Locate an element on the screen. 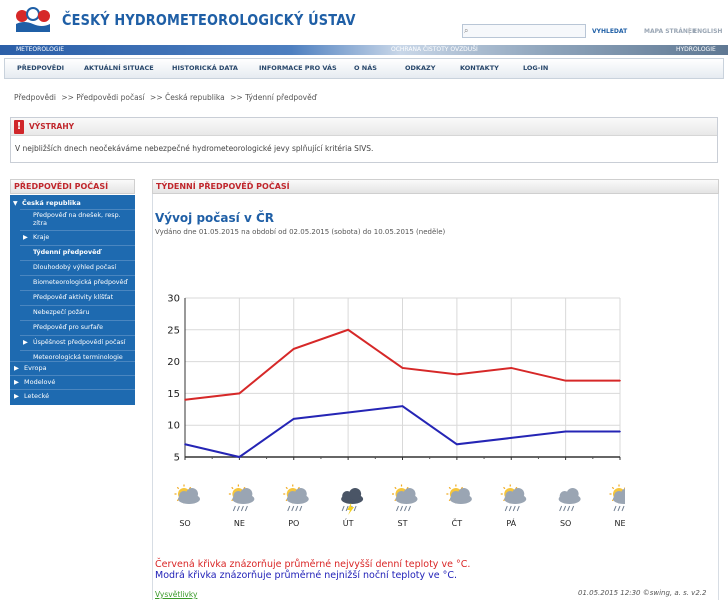 The image size is (728, 600). sidebar-item-weekly: Týdenní předpověď is located at coordinates (77, 252).